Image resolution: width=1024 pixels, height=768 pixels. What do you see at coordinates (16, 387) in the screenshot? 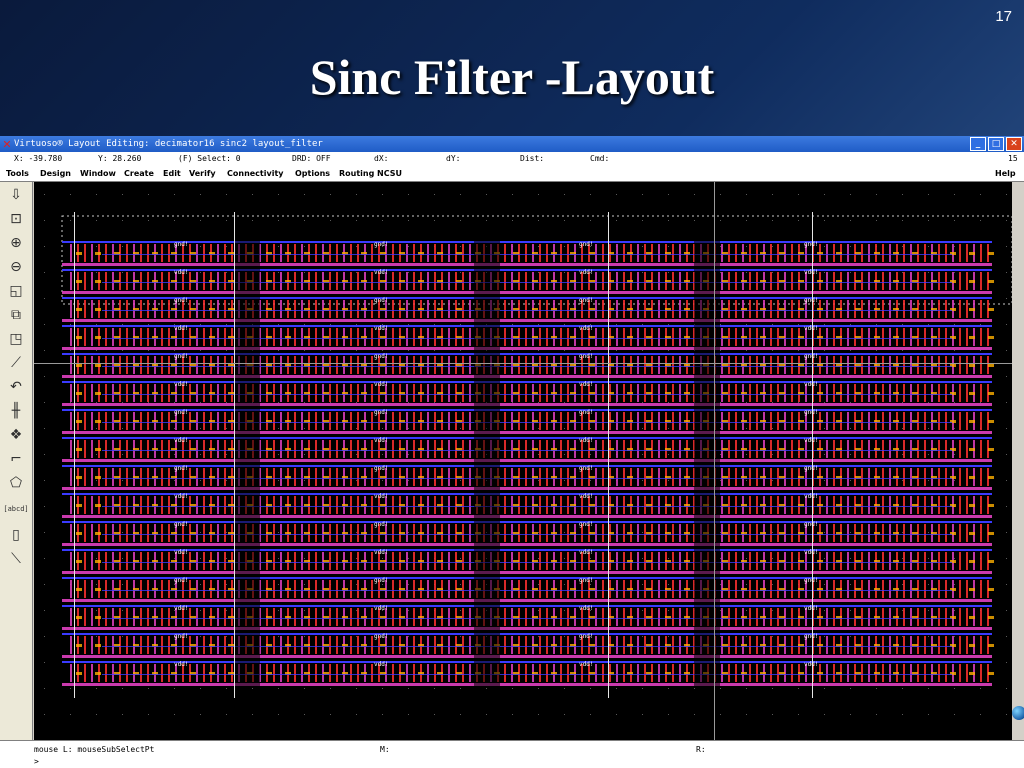
I see `undo-icon: ↶` at bounding box center [16, 387].